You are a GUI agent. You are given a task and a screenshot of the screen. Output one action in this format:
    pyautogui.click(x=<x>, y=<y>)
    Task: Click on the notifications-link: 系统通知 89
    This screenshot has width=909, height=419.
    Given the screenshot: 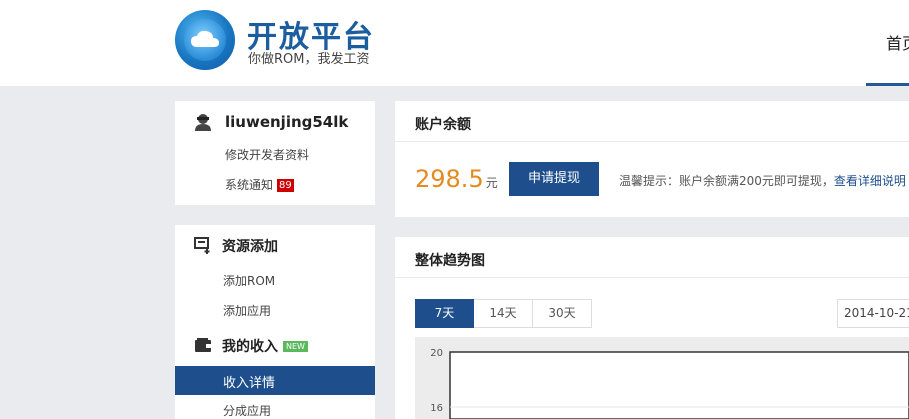 What is the action you would take?
    pyautogui.click(x=259, y=184)
    